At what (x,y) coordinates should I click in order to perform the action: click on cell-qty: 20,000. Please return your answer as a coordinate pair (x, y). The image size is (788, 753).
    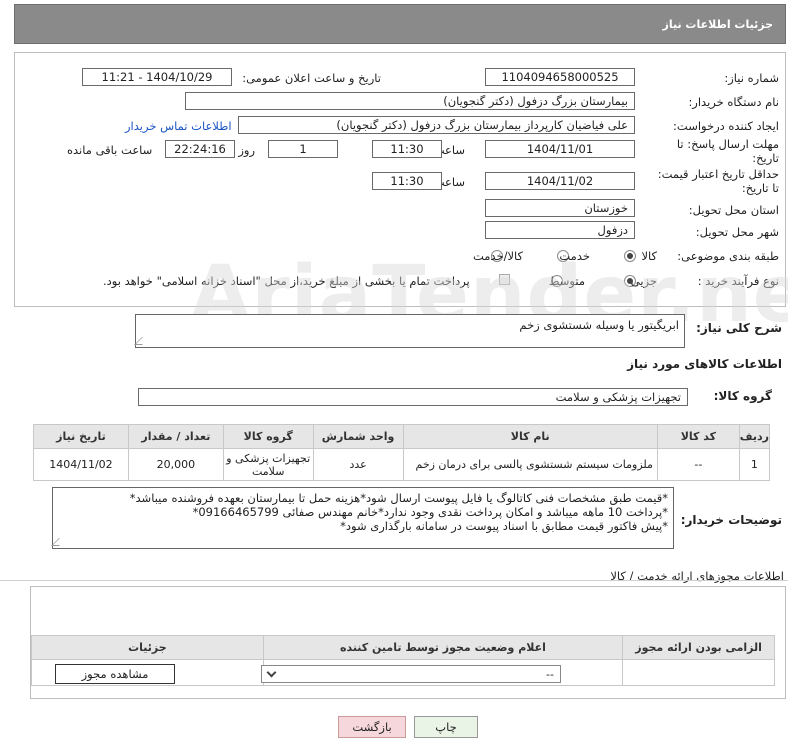
    Looking at the image, I should click on (175, 464).